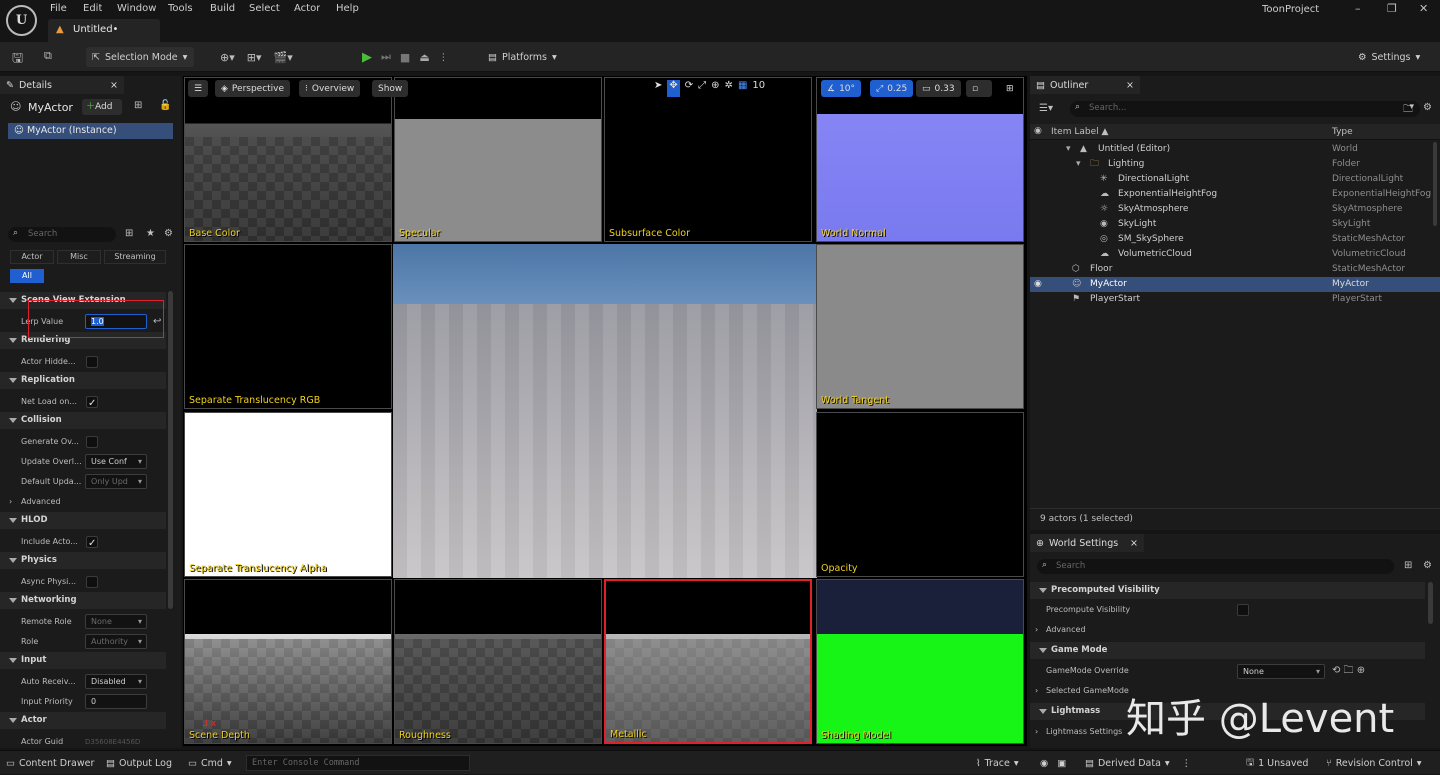 The image size is (1440, 775). What do you see at coordinates (283, 57) in the screenshot?
I see `cinematics-icon: 🎬▾` at bounding box center [283, 57].